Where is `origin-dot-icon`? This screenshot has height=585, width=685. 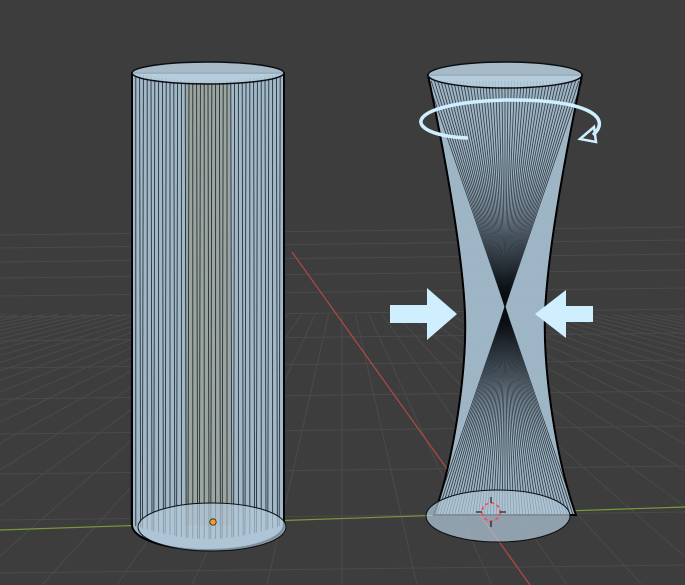
origin-dot-icon is located at coordinates (213, 522).